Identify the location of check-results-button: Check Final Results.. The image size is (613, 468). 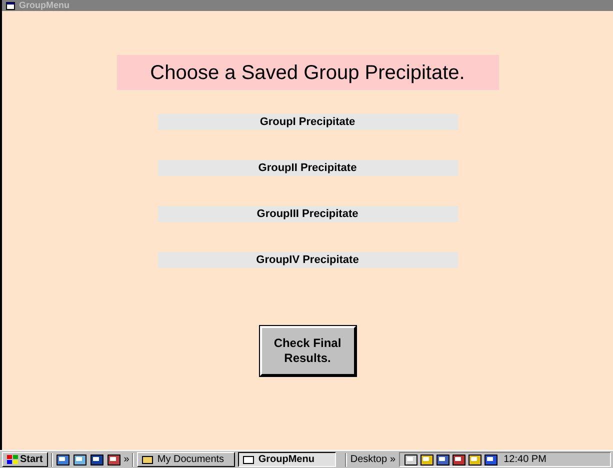
(308, 351).